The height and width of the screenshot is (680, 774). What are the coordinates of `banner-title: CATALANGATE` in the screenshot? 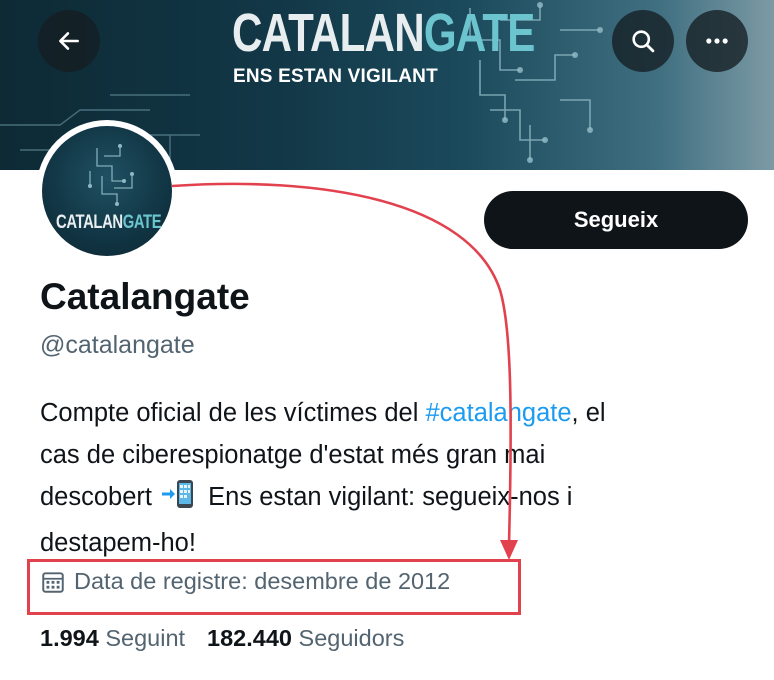 It's located at (383, 33).